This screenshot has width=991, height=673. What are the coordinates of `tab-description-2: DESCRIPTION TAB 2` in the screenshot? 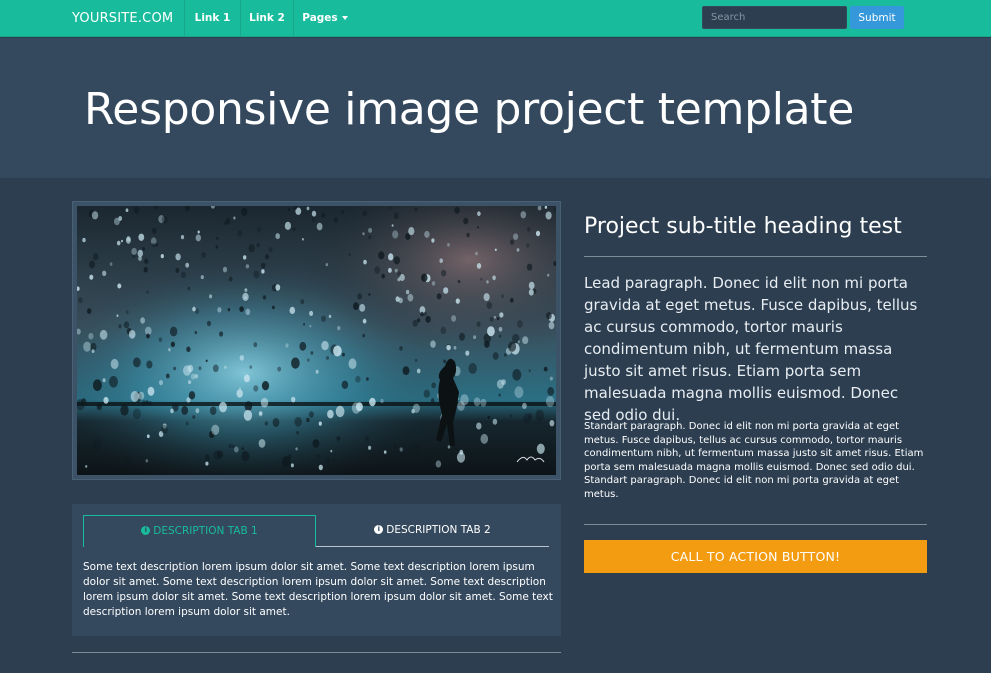 It's located at (432, 531).